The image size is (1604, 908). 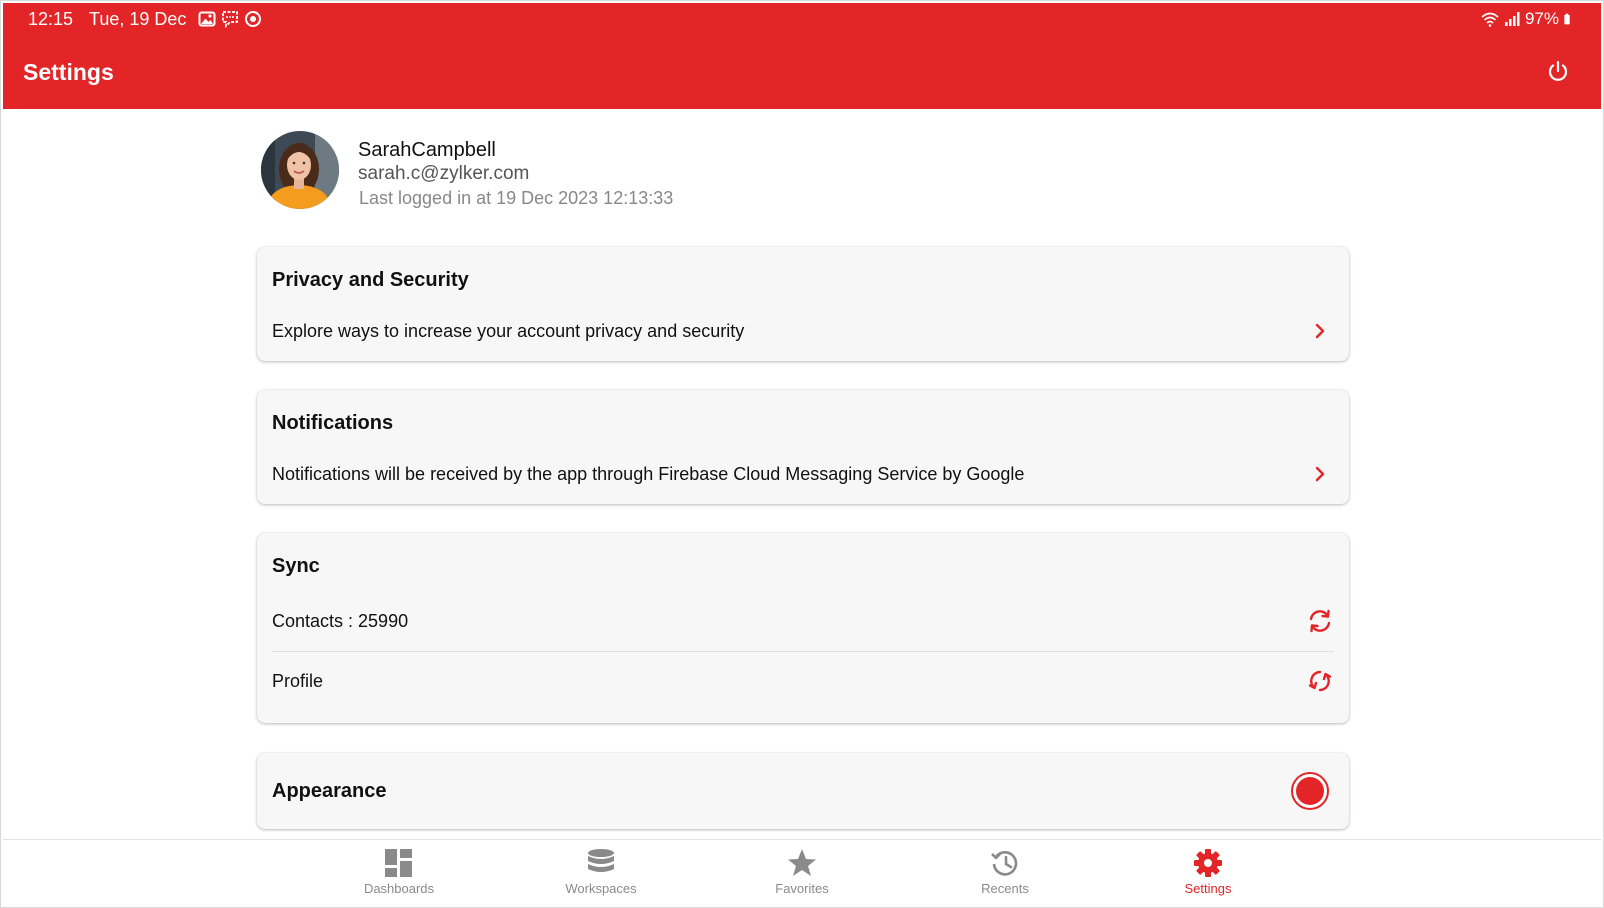 I want to click on star-icon, so click(x=802, y=862).